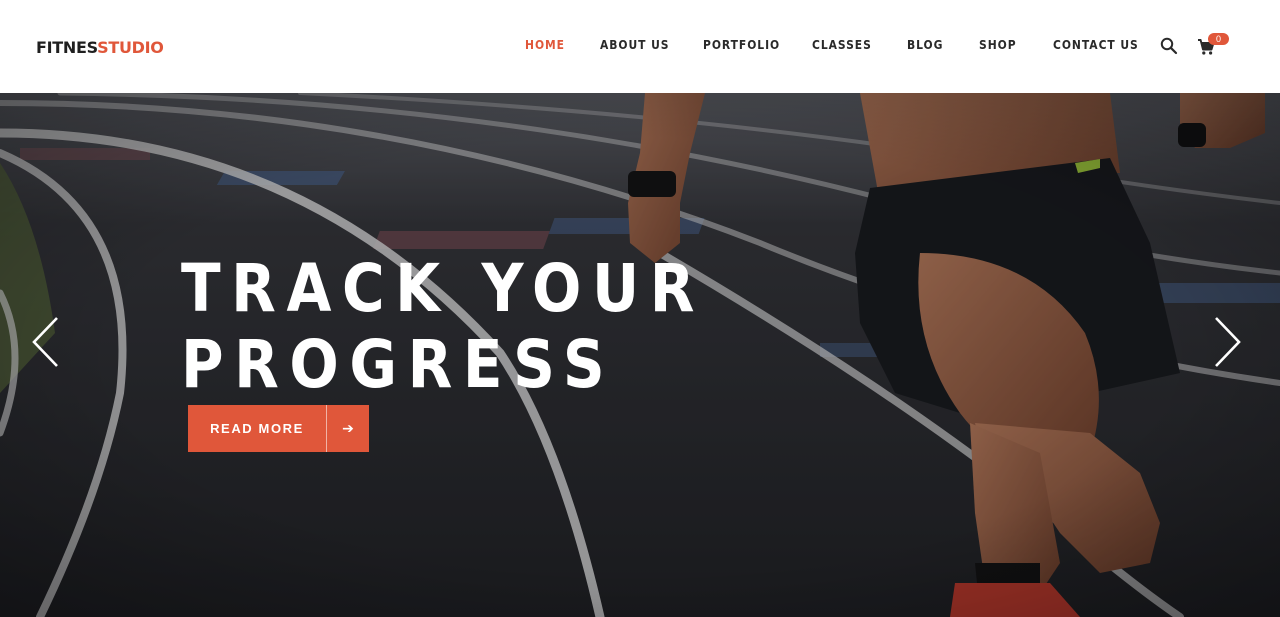  I want to click on nav-item-portfolio: PORTFOLIO, so click(741, 44).